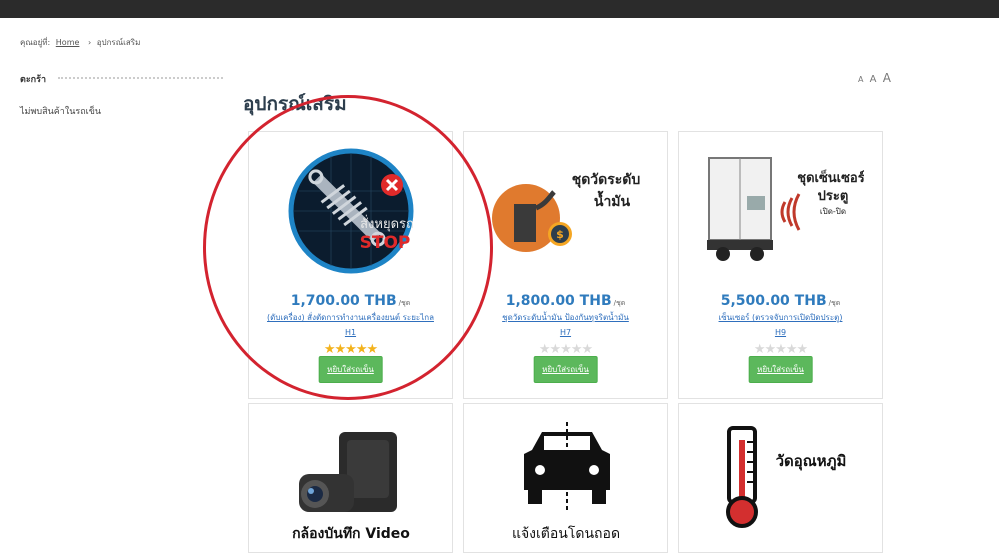 The image size is (999, 553). Describe the element at coordinates (887, 78) in the screenshot. I see `font-size-large-button: A` at that location.